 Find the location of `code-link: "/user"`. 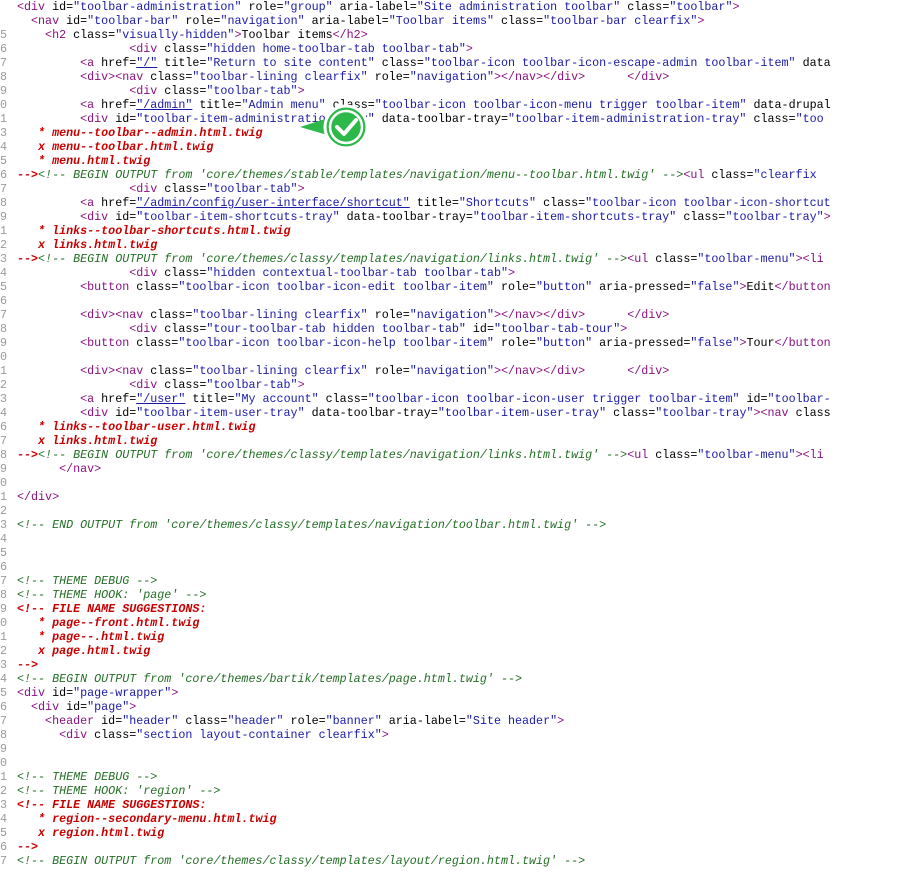

code-link: "/user" is located at coordinates (160, 399).